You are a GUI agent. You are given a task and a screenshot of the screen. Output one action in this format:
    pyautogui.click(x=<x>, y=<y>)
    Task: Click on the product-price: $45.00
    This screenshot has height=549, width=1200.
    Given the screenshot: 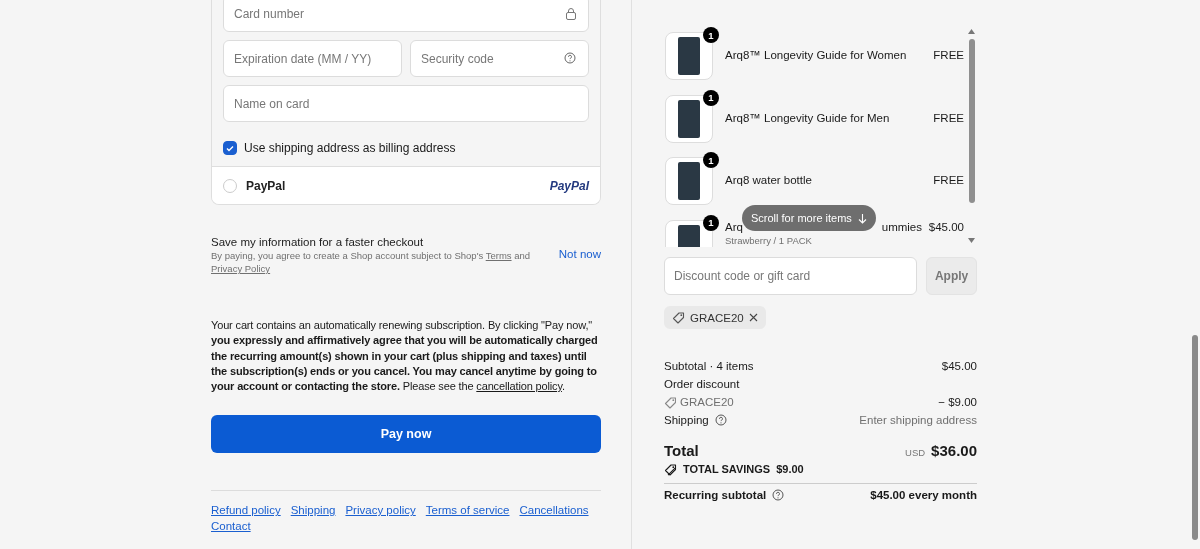 What is the action you would take?
    pyautogui.click(x=946, y=226)
    